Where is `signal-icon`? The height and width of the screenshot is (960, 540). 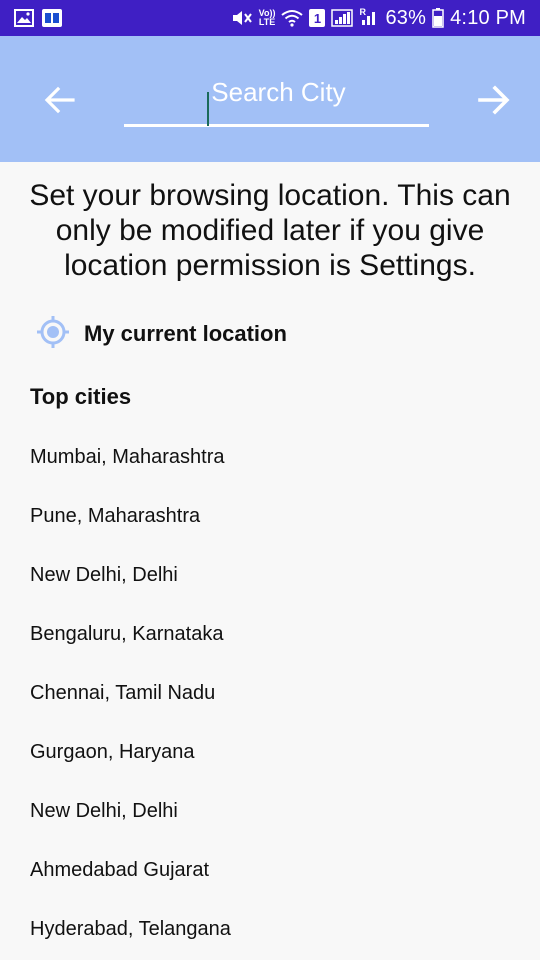
signal-icon is located at coordinates (342, 18).